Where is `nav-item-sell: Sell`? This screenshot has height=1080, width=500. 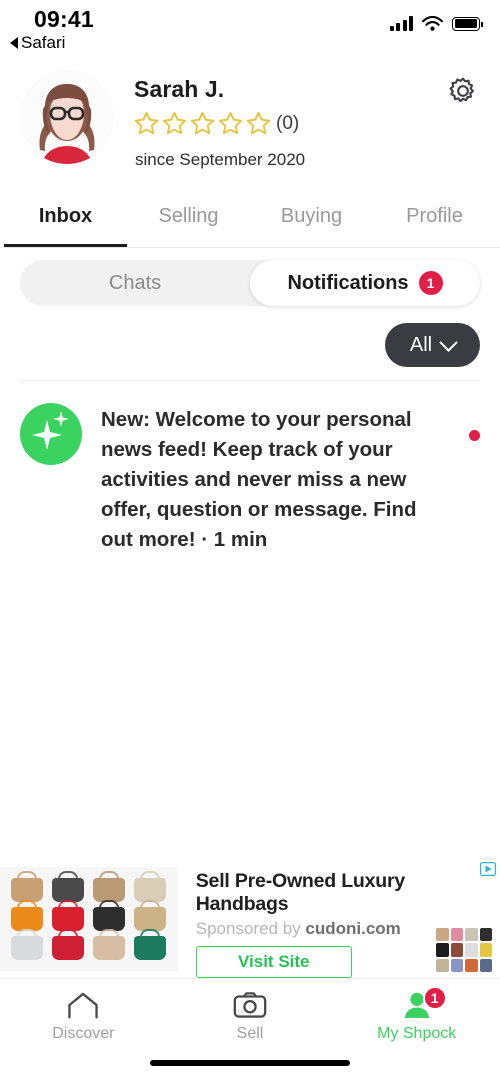
nav-item-sell: Sell is located at coordinates (250, 1016).